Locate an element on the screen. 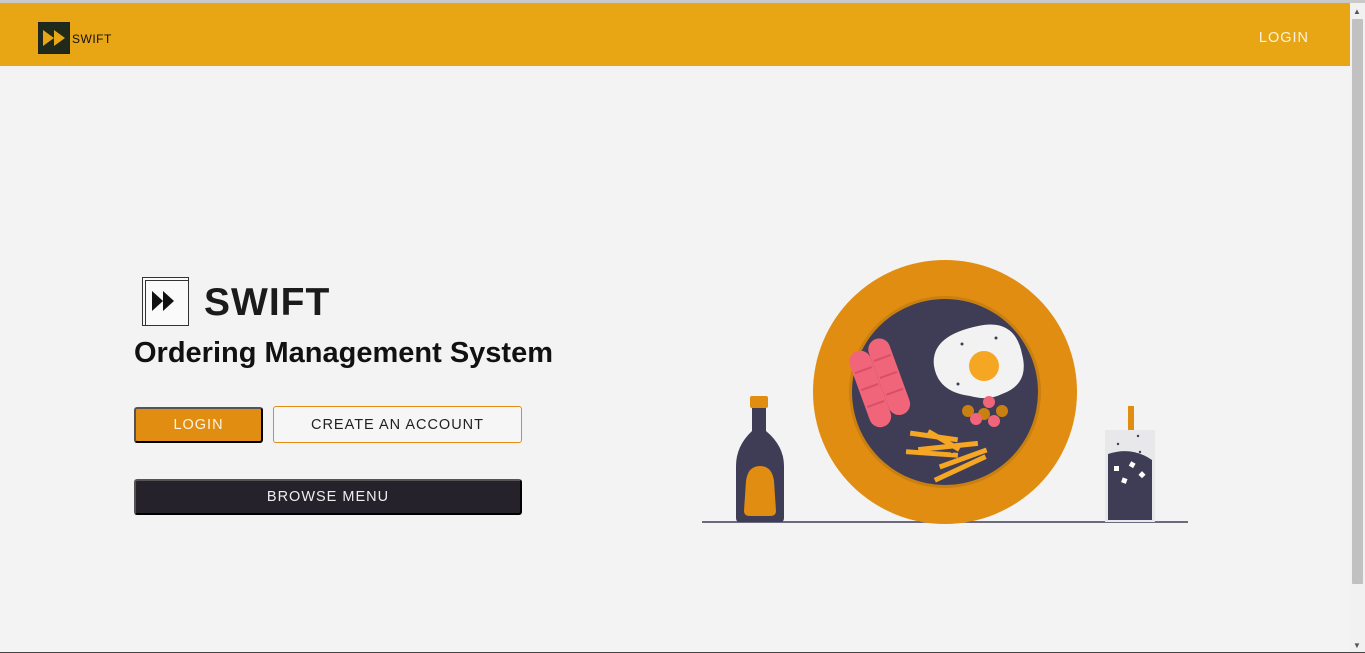 The height and width of the screenshot is (653, 1365). bottle-icon is located at coordinates (760, 459).